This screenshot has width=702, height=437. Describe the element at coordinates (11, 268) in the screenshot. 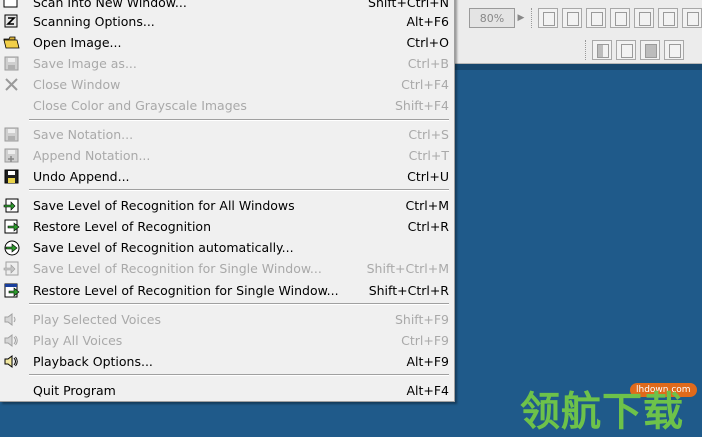

I see `save-level-single-icon` at that location.